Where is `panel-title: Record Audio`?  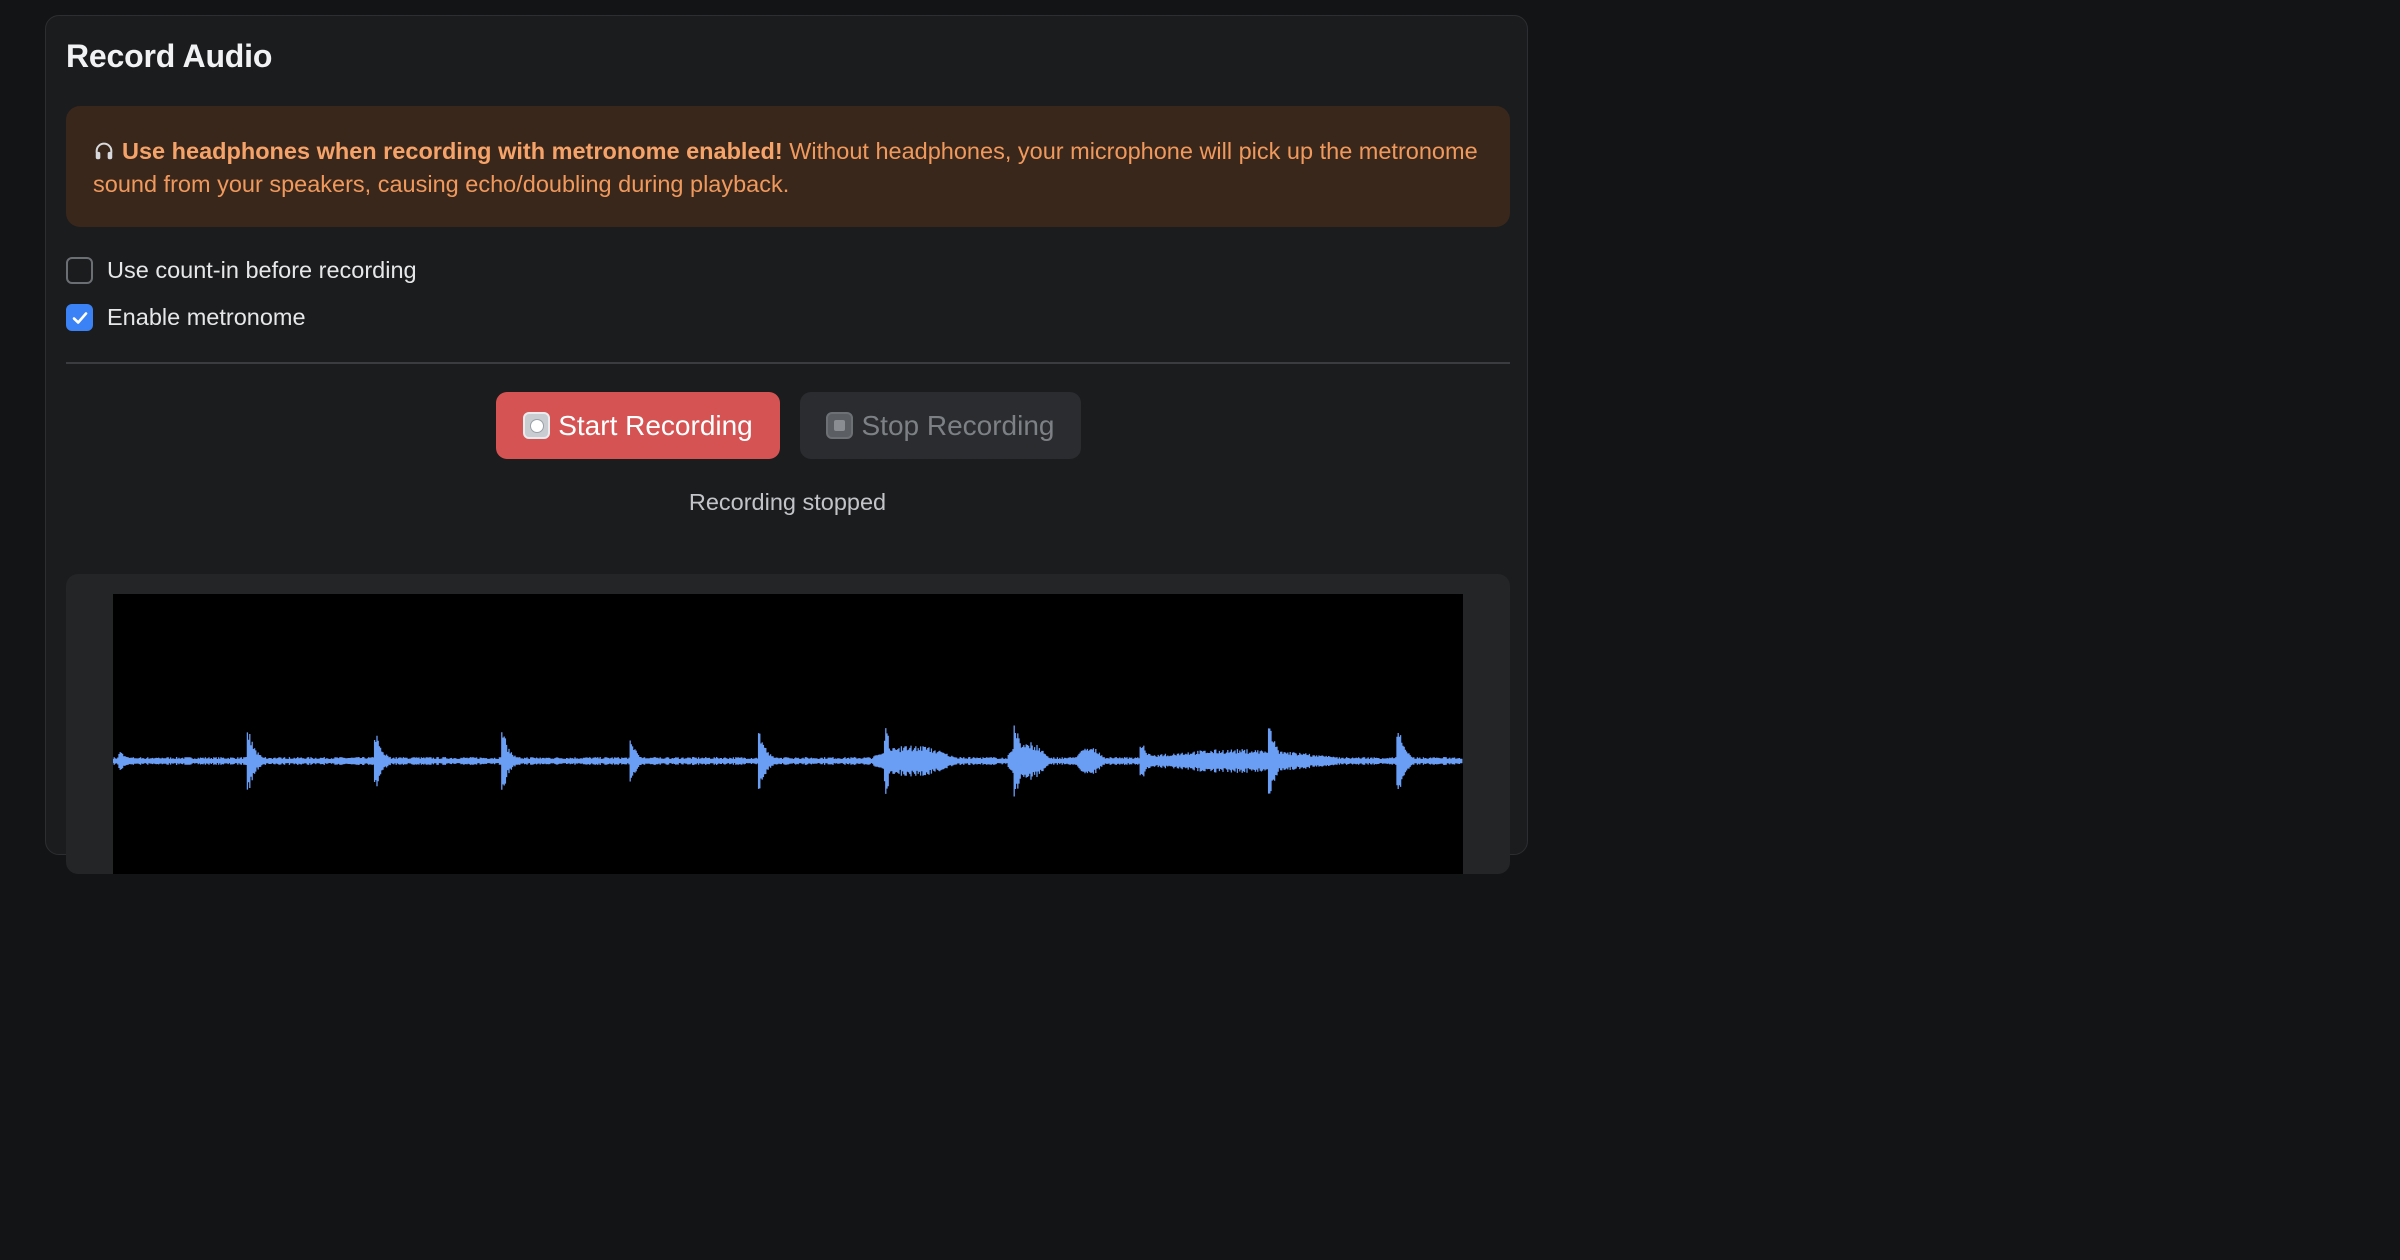
panel-title: Record Audio is located at coordinates (169, 56).